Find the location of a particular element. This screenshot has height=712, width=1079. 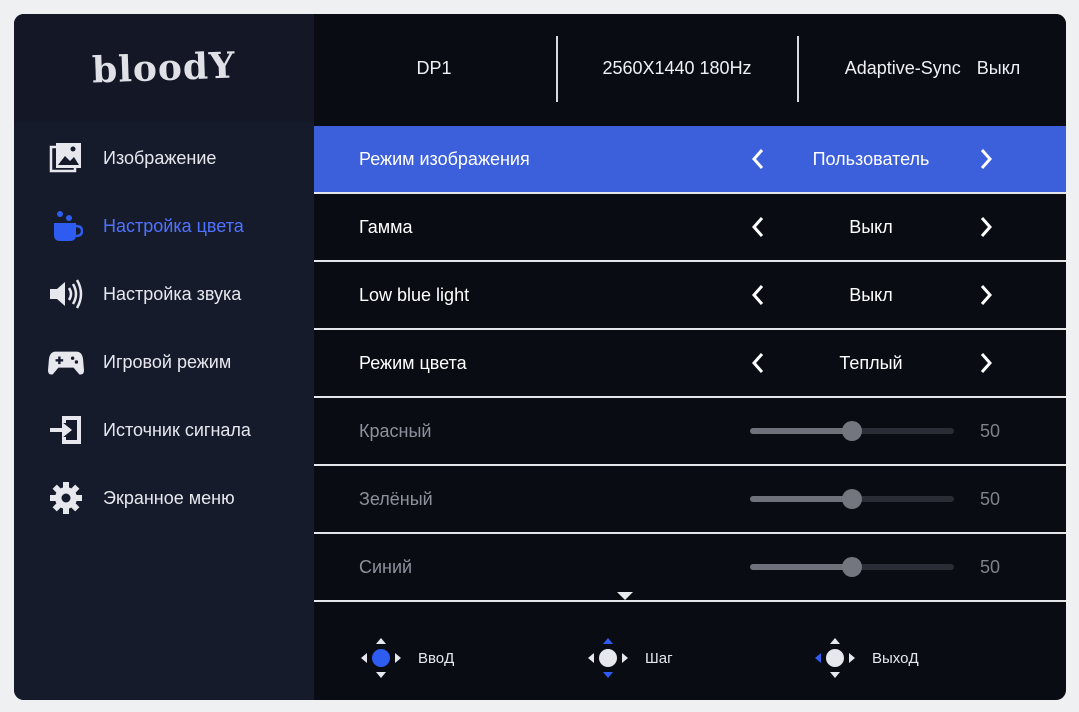

footer-step-label: Шаг is located at coordinates (659, 658).